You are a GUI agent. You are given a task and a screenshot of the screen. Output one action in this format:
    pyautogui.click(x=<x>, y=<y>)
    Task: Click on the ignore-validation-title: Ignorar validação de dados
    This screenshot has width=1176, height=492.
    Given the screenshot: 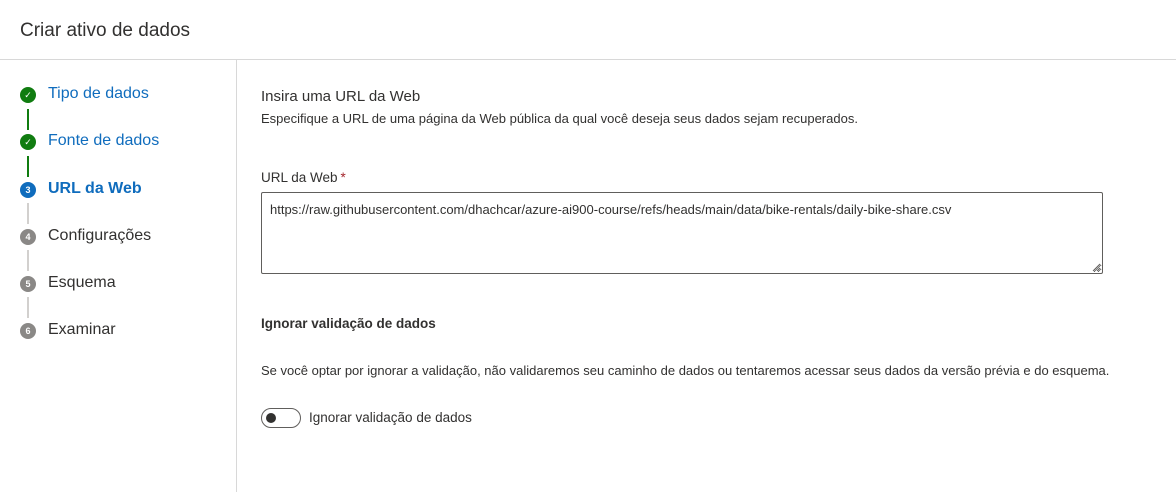 What is the action you would take?
    pyautogui.click(x=348, y=323)
    